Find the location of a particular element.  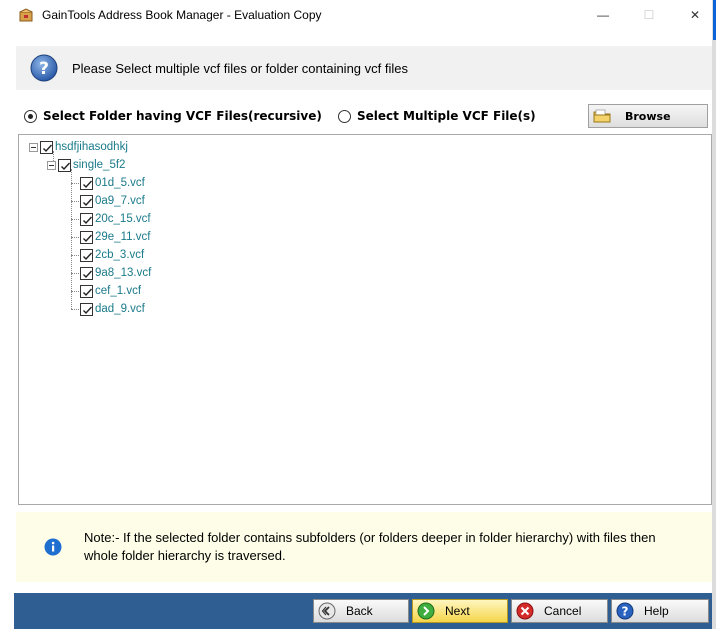

next-button: Next is located at coordinates (460, 611).